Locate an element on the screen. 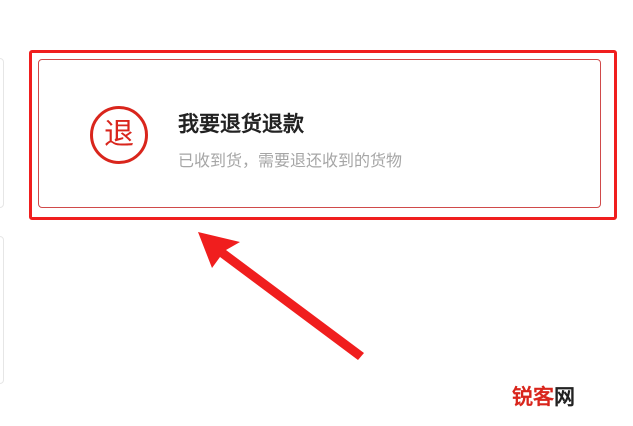 This screenshot has width=633, height=426. adjacent-card-edge-bottom is located at coordinates (2, 310).